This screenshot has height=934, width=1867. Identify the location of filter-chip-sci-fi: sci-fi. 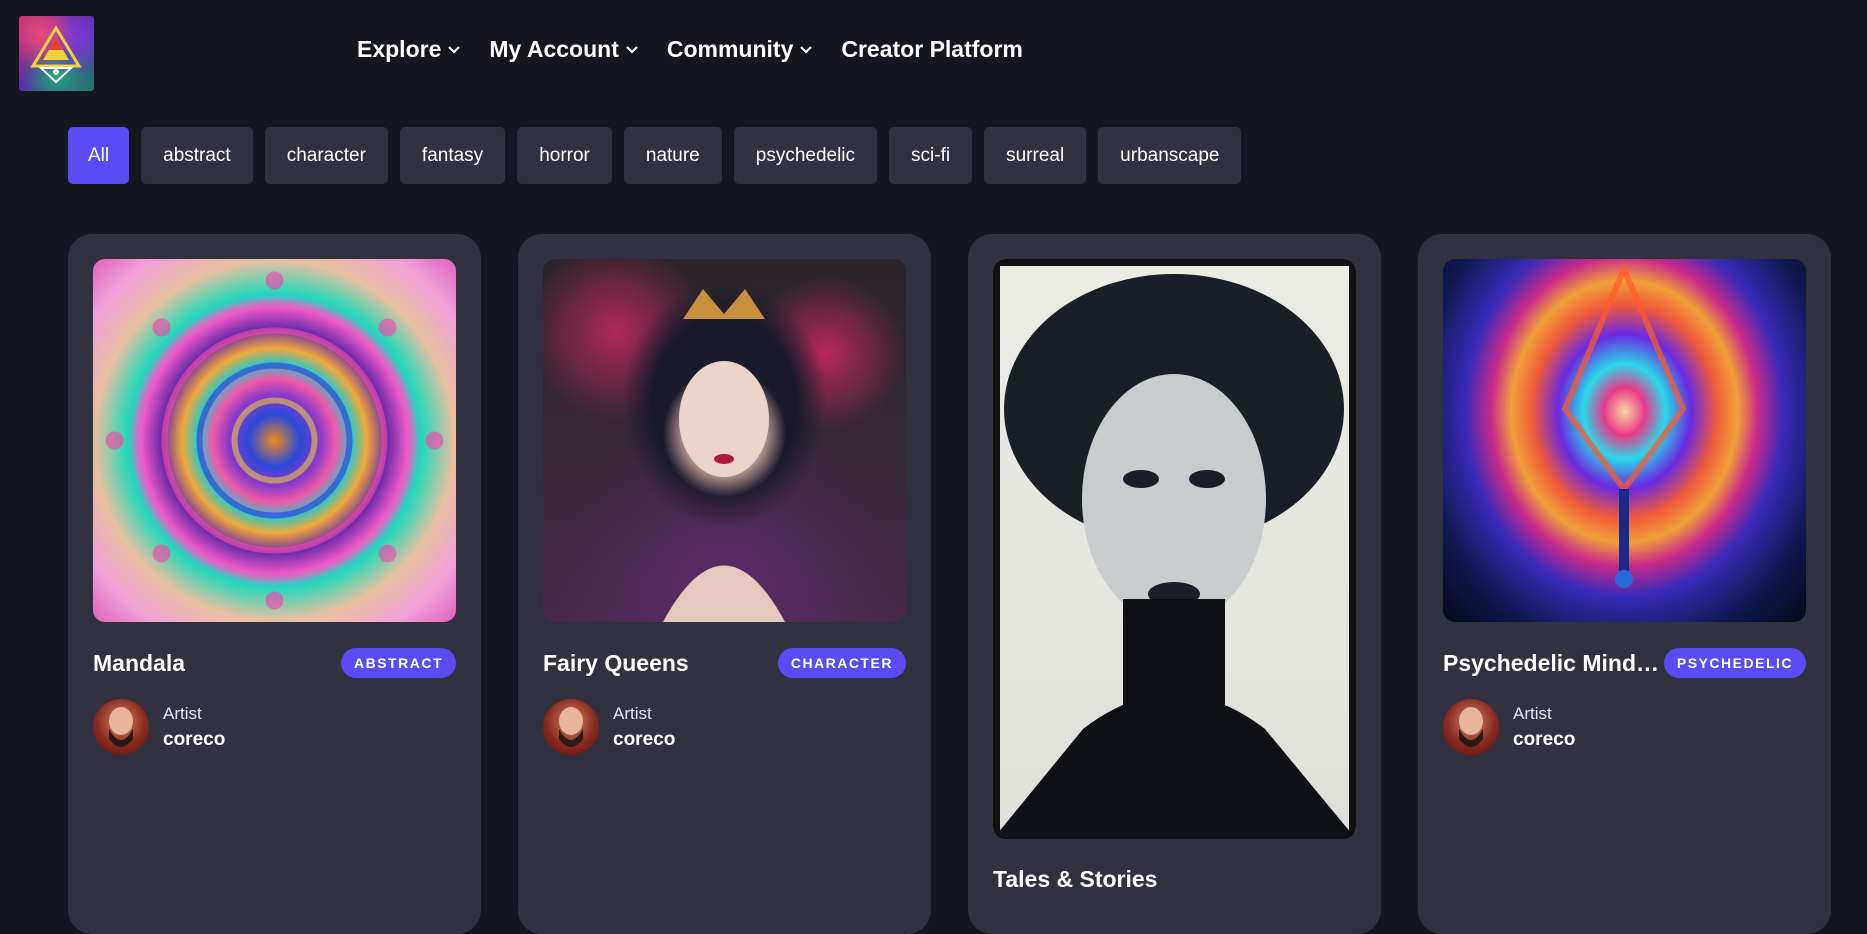
(931, 155).